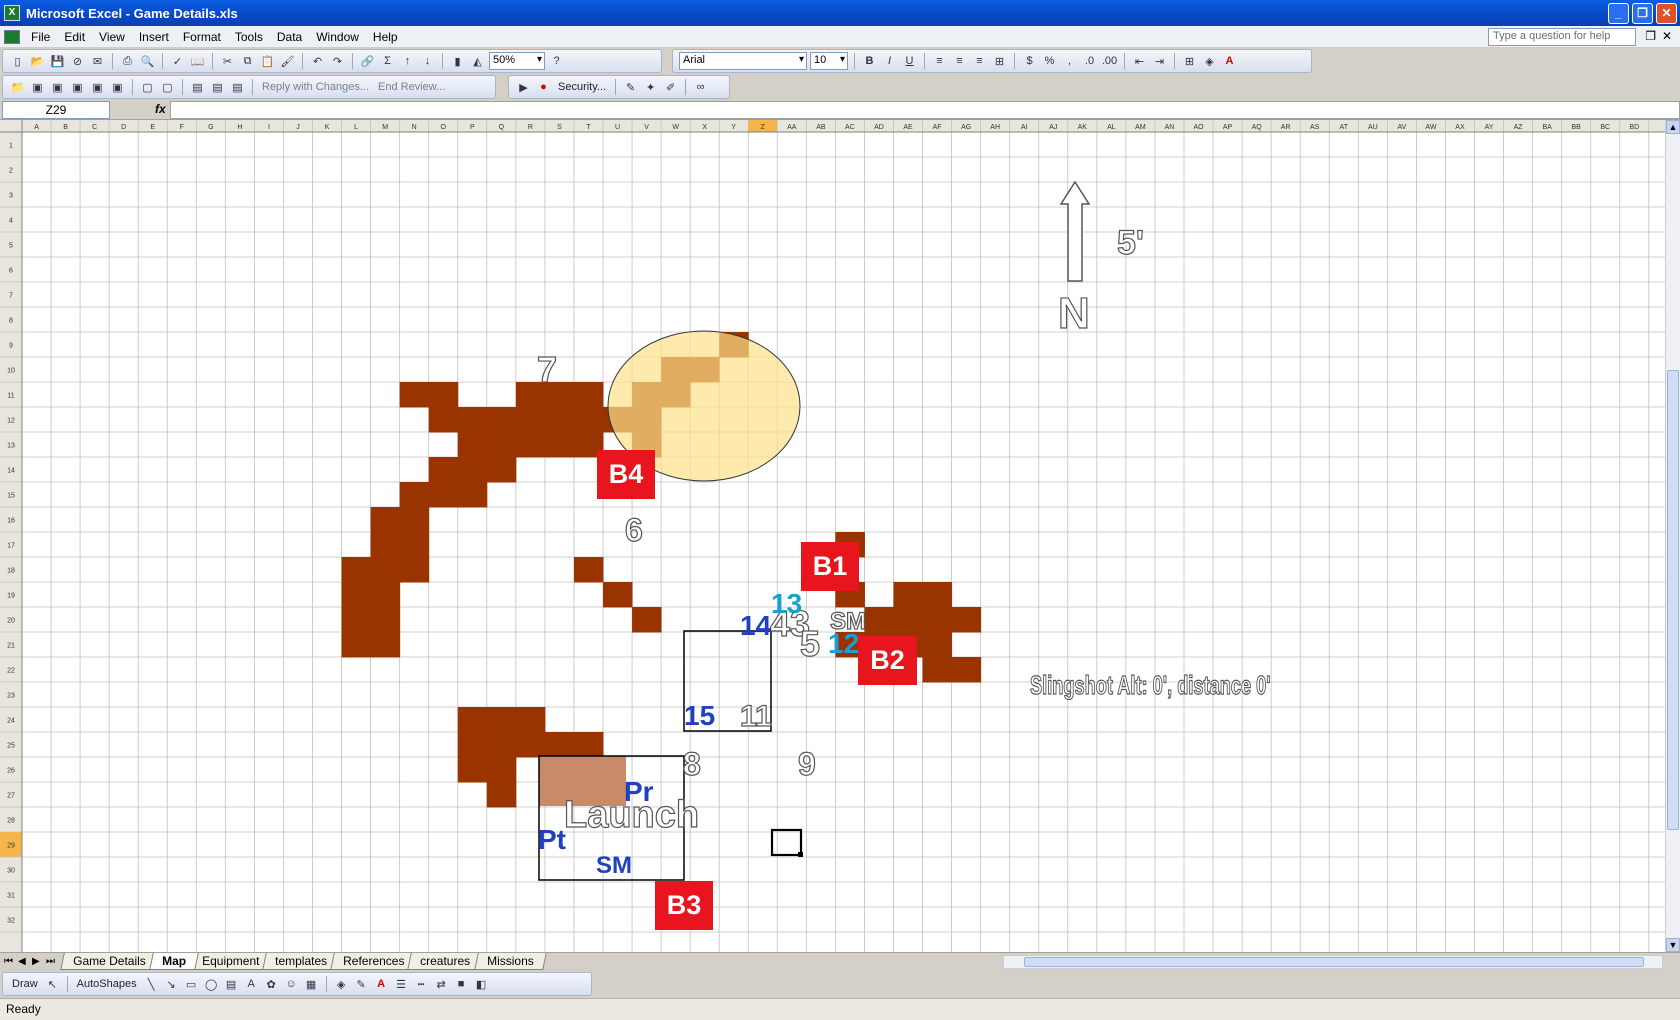  Describe the element at coordinates (127, 61) in the screenshot. I see `print-icon: ⎙` at that location.